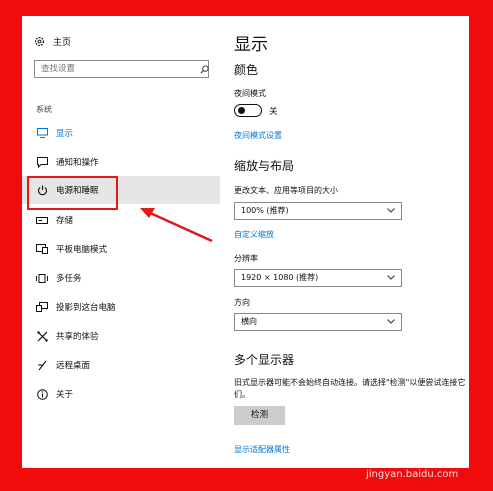  I want to click on search-input, so click(121, 69).